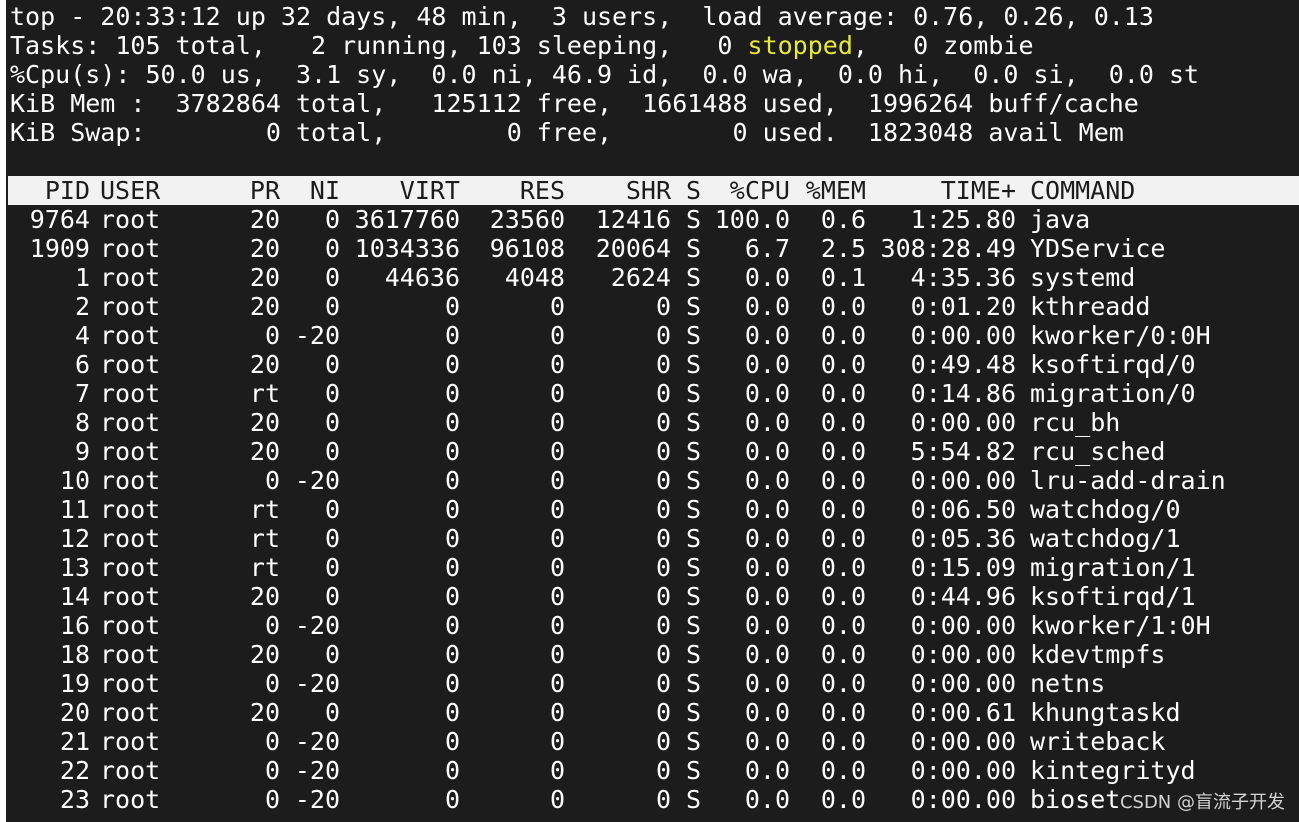 The height and width of the screenshot is (822, 1299). What do you see at coordinates (74, 509) in the screenshot?
I see `row-pid: 11` at bounding box center [74, 509].